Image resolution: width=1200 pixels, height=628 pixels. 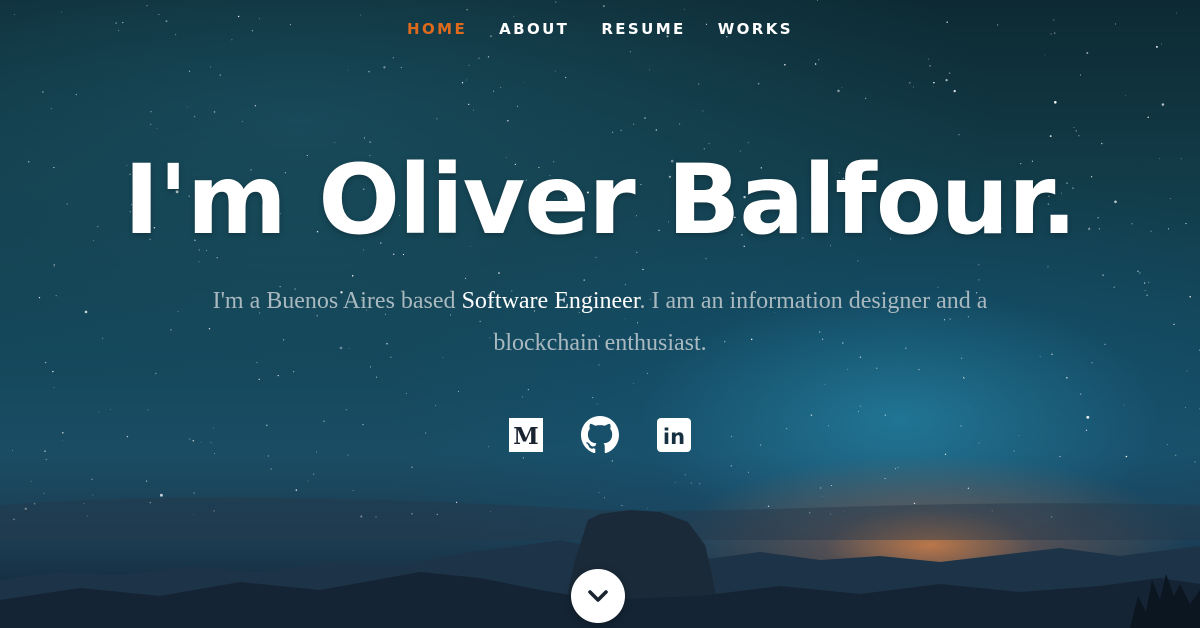 I want to click on github-icon, so click(x=600, y=435).